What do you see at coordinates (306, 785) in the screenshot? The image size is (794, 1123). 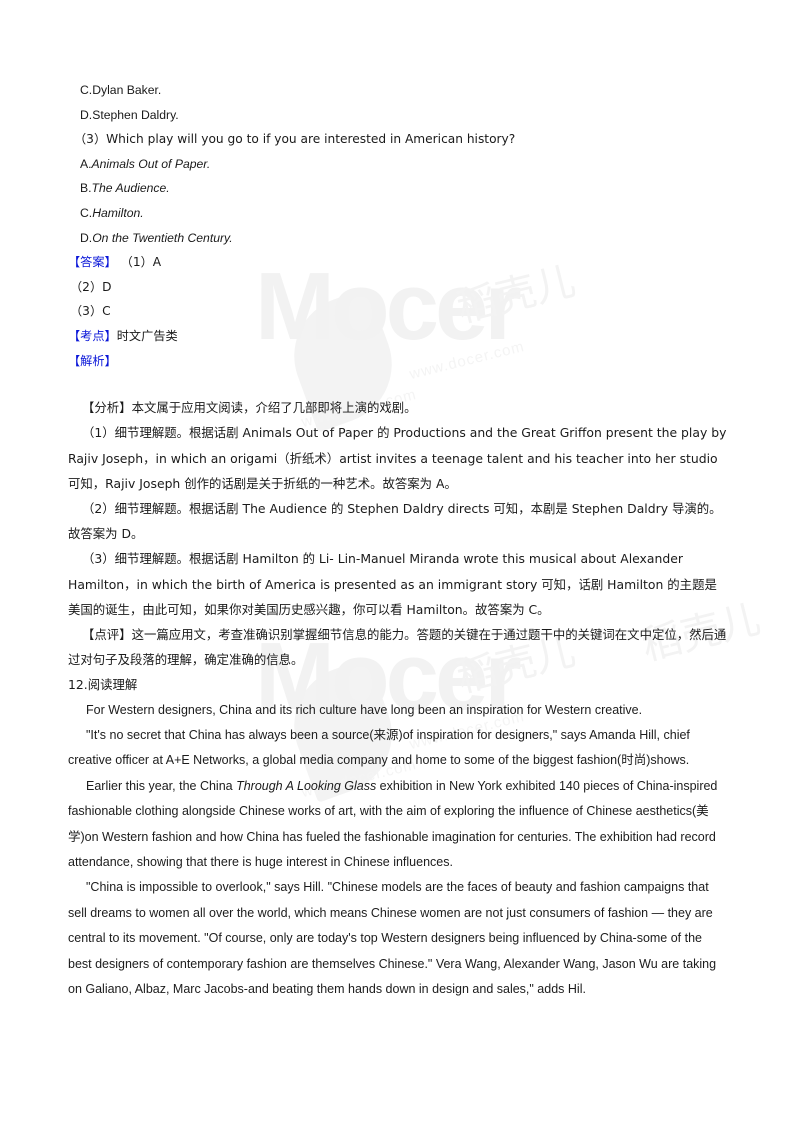 I see `exhibition-title: Through A Looking Glass` at bounding box center [306, 785].